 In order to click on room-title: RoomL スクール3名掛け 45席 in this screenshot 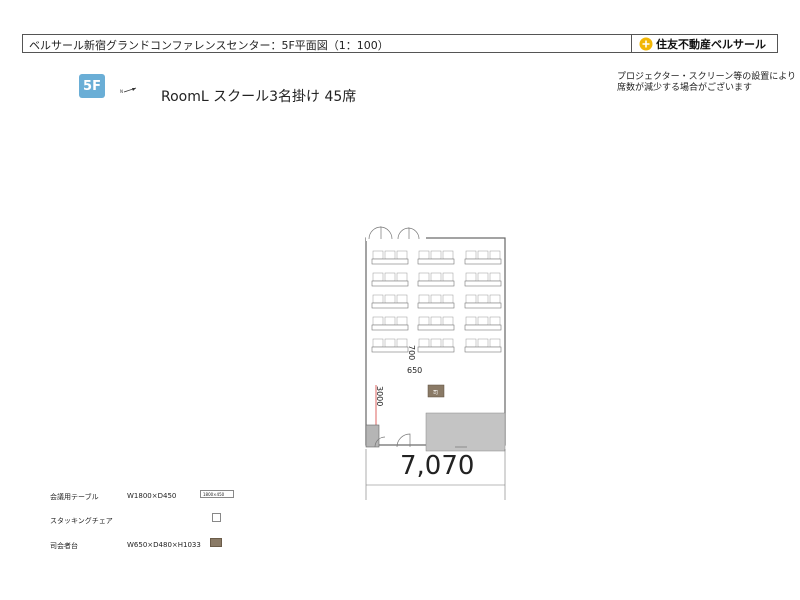, I will do `click(259, 97)`.